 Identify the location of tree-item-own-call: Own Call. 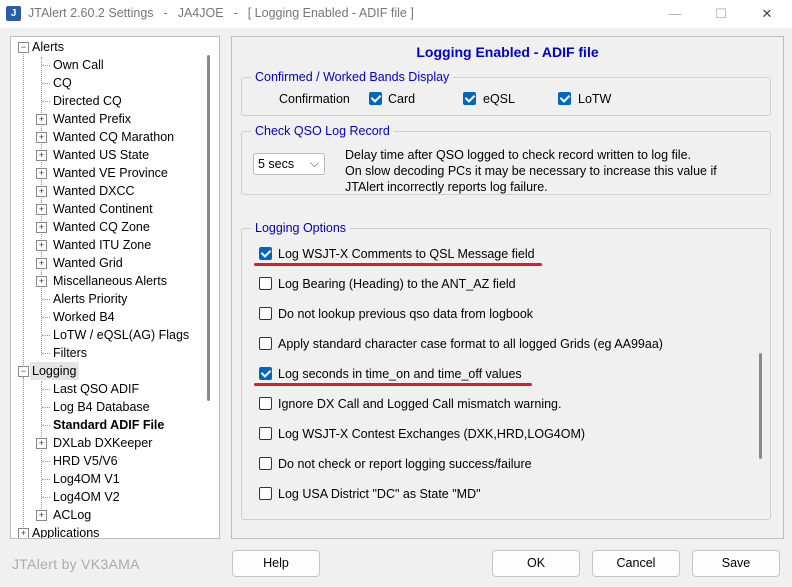
(78, 65).